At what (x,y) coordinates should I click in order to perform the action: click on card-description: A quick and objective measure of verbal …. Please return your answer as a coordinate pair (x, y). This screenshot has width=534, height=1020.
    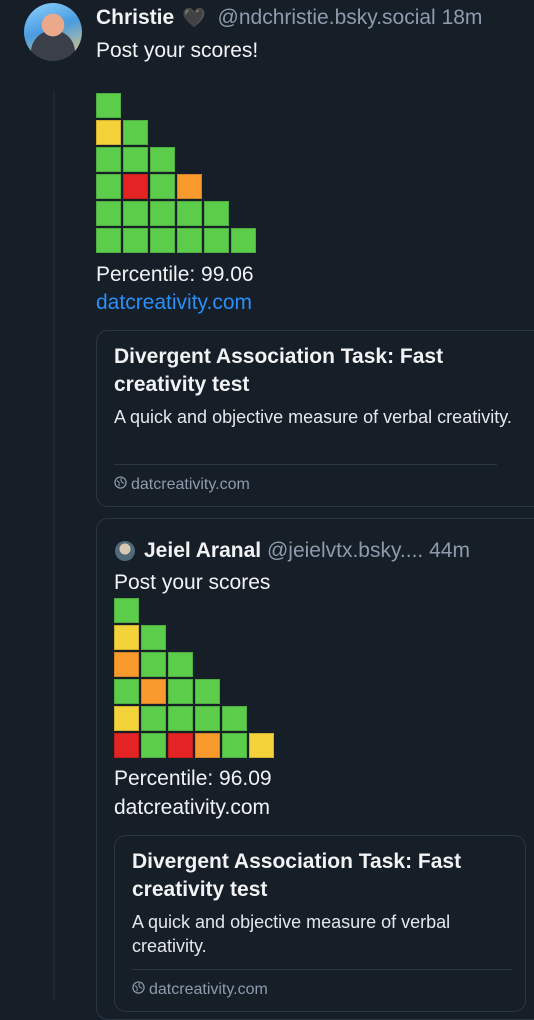
    Looking at the image, I should click on (313, 417).